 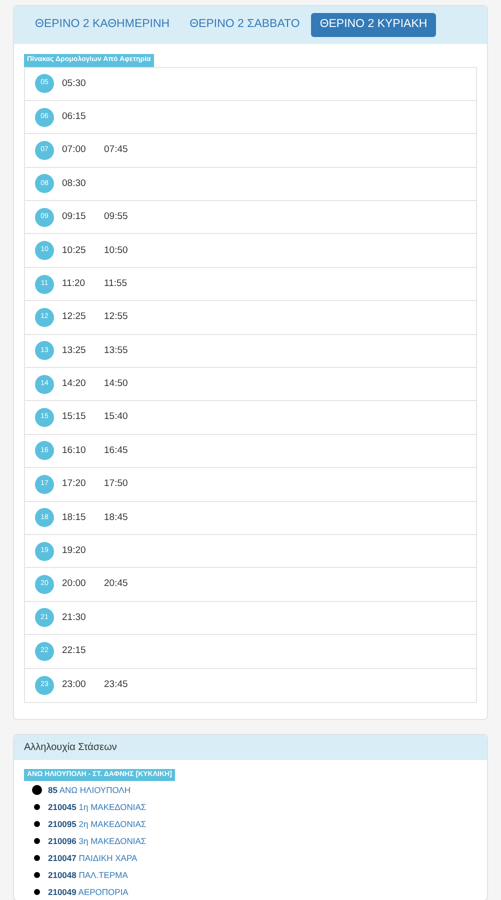 I want to click on departure-time: 16:45, so click(x=116, y=451).